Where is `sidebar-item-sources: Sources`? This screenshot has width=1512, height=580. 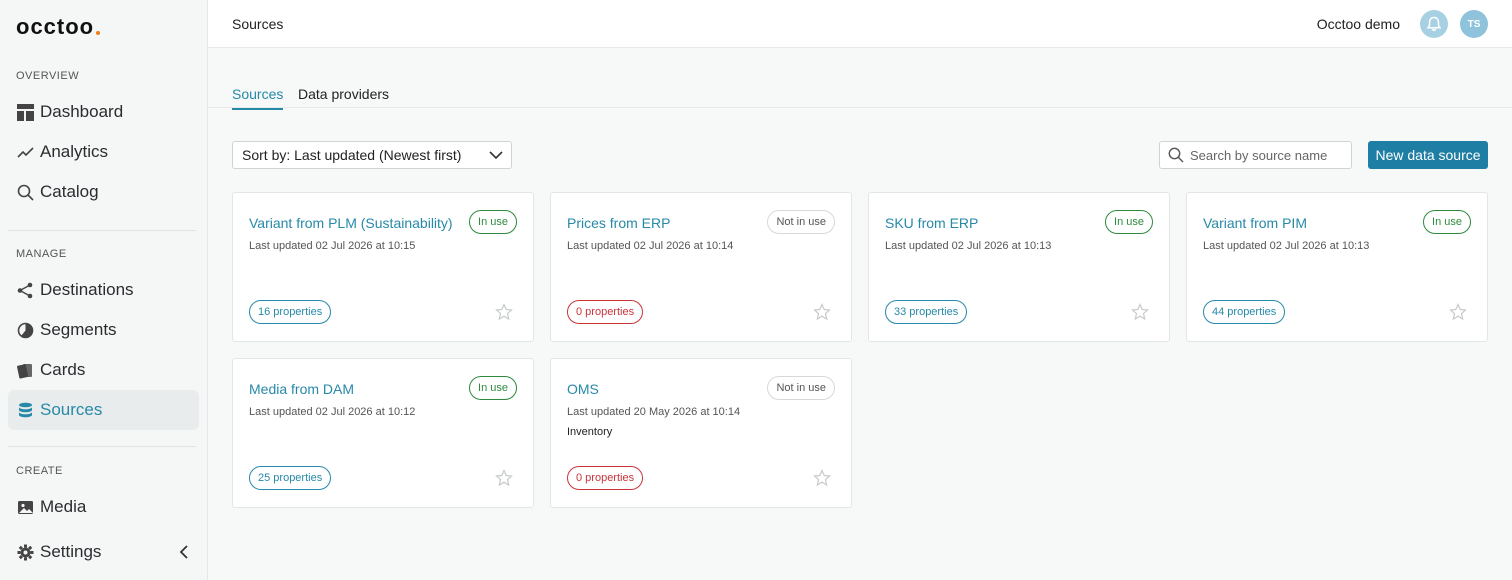 sidebar-item-sources: Sources is located at coordinates (103, 410).